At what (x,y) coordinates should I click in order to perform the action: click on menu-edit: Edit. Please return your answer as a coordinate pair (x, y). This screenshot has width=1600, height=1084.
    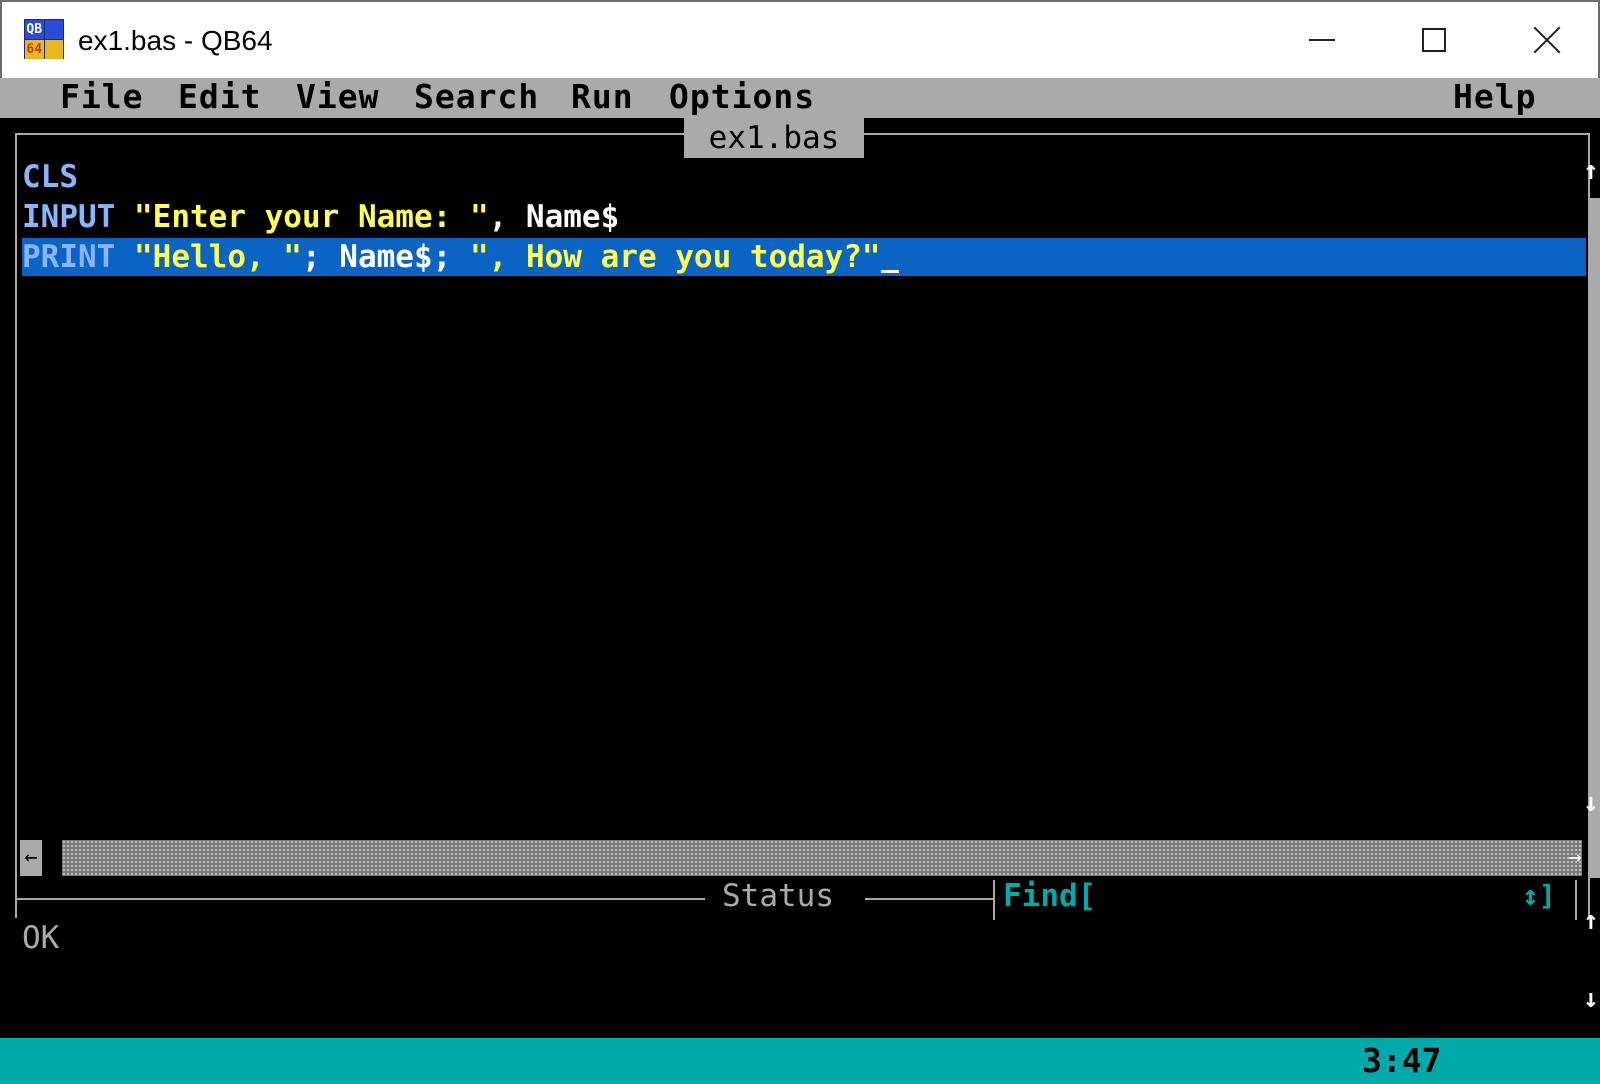
    Looking at the image, I should click on (219, 98).